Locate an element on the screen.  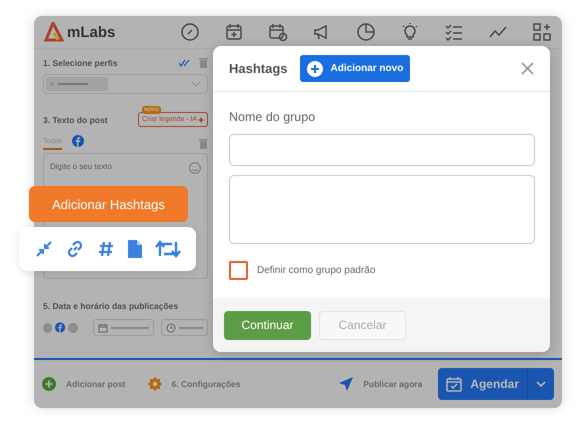
logo-icon is located at coordinates (54, 32).